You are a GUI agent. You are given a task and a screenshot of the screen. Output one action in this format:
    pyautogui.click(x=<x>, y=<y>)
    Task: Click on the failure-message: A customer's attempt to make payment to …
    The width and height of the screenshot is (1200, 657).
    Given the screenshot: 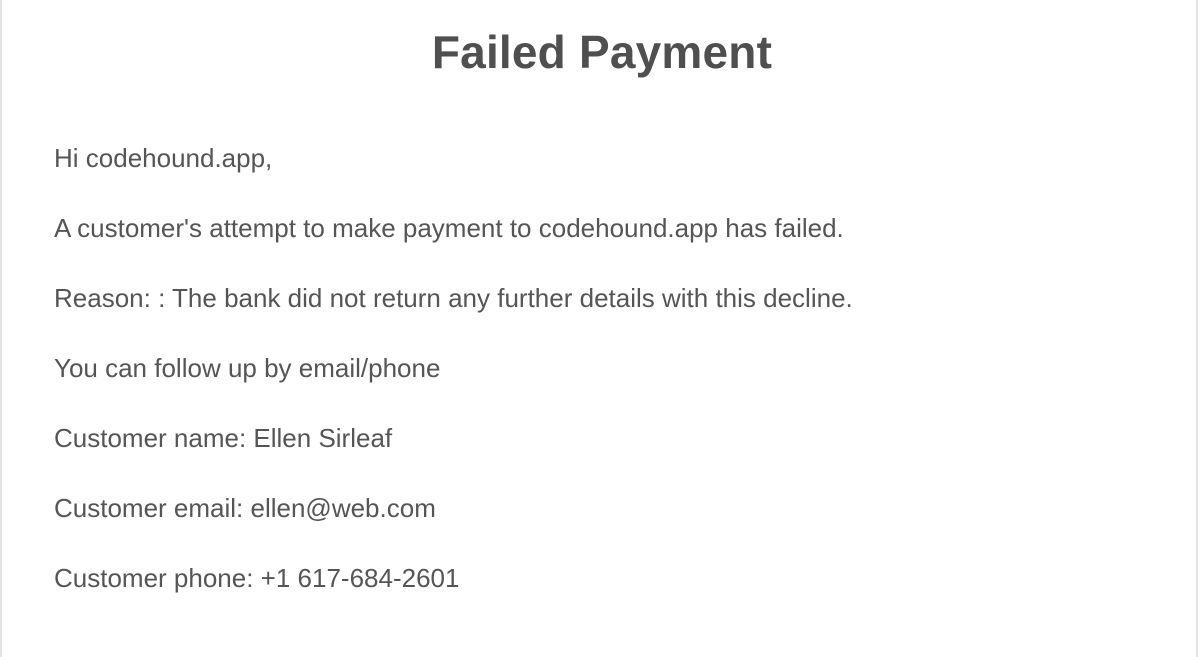 What is the action you would take?
    pyautogui.click(x=449, y=228)
    